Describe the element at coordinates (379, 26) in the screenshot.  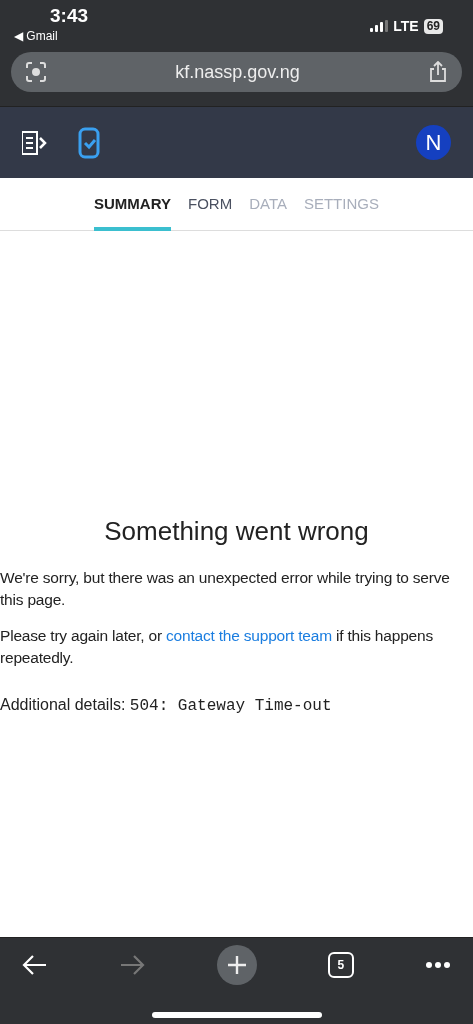
I see `signal-icon` at that location.